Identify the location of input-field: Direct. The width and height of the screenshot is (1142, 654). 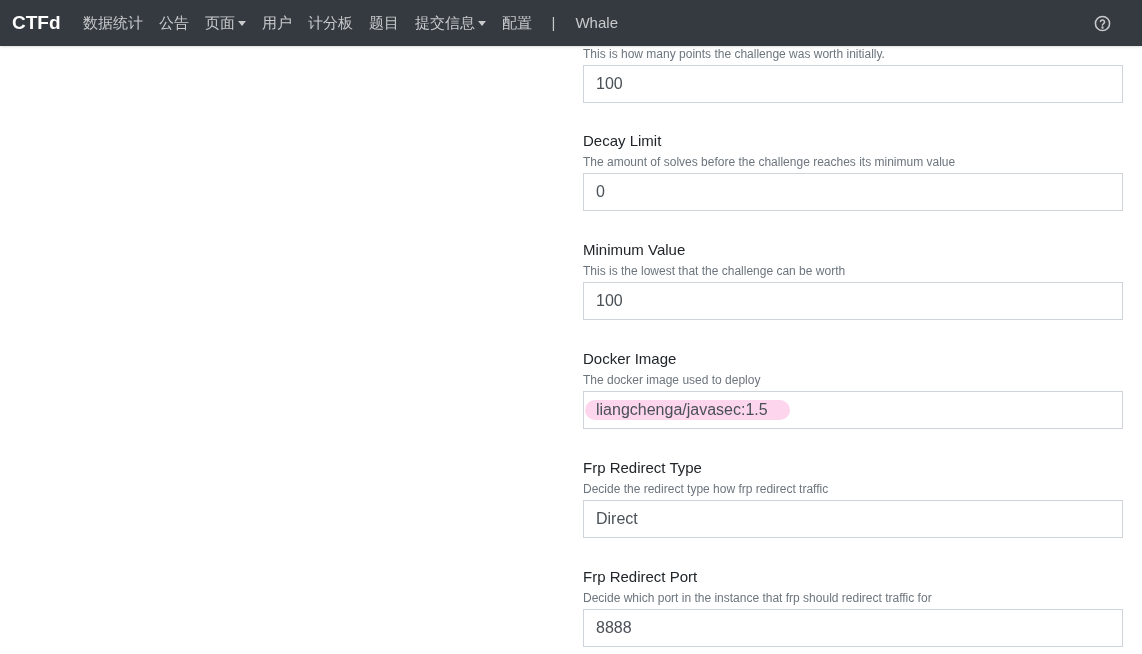
(853, 519).